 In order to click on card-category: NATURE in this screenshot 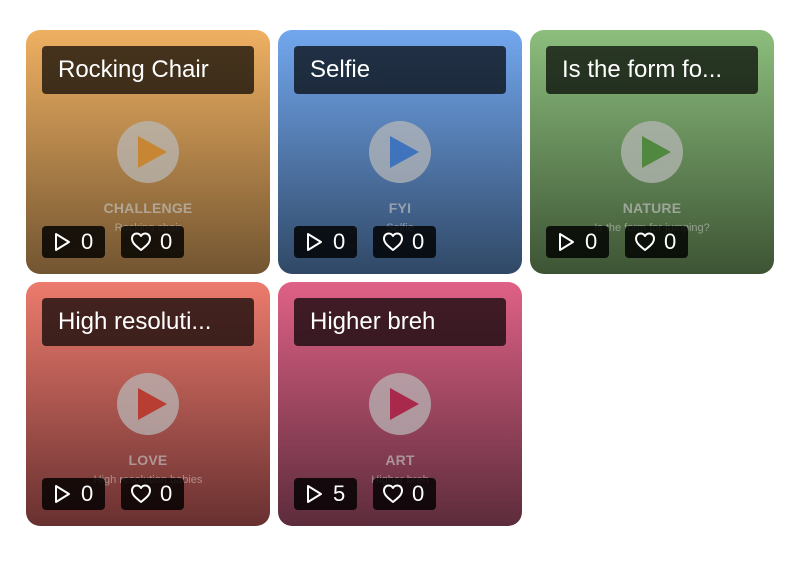, I will do `click(652, 208)`.